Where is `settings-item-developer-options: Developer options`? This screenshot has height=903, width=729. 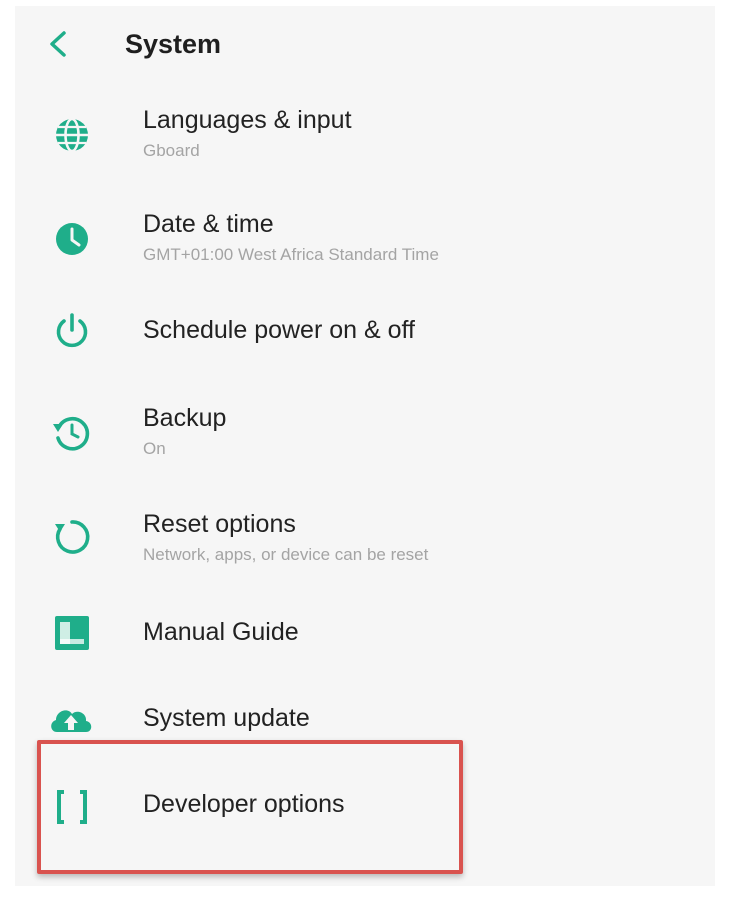
settings-item-developer-options: Developer options is located at coordinates (365, 809).